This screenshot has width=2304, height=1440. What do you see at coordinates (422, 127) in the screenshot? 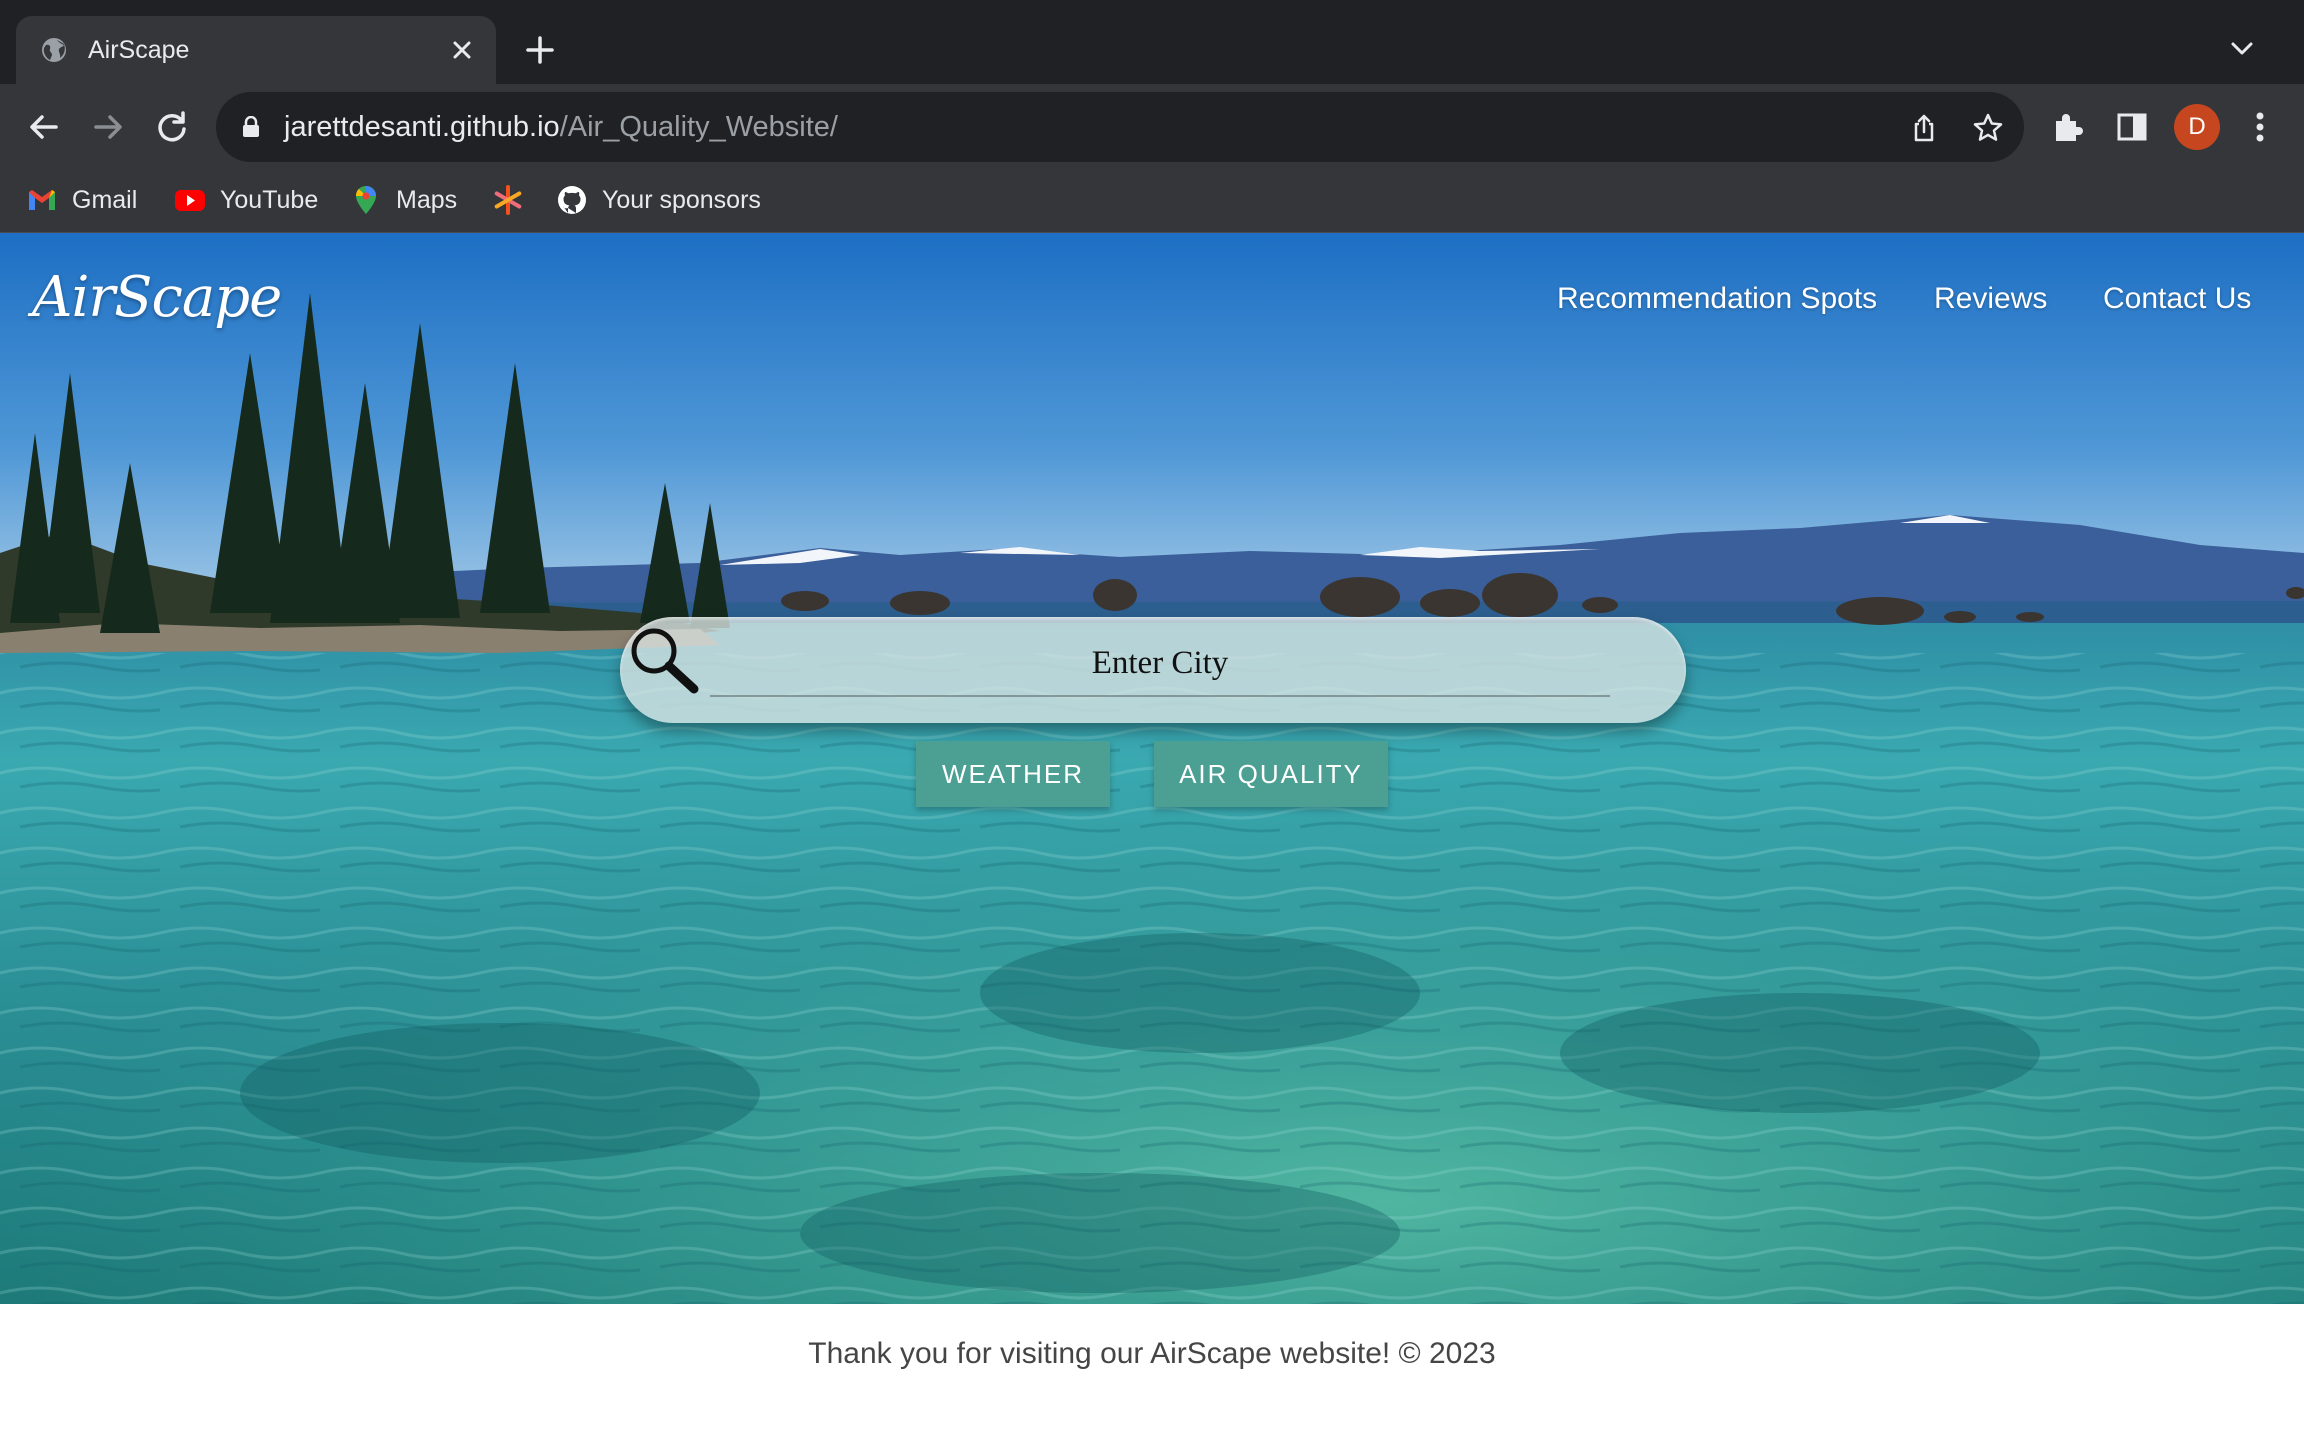
I see `url-host: jarettdesanti.github.io` at bounding box center [422, 127].